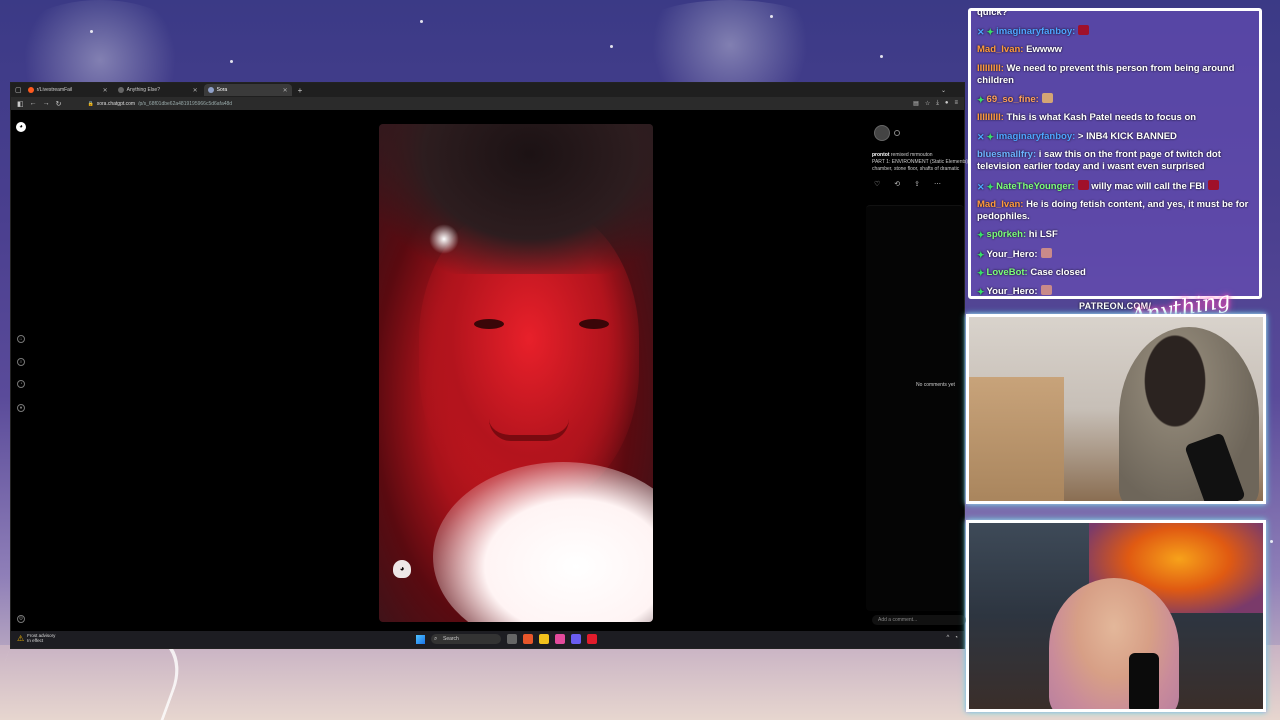  I want to click on weather-subtitle: In effect, so click(35, 640).